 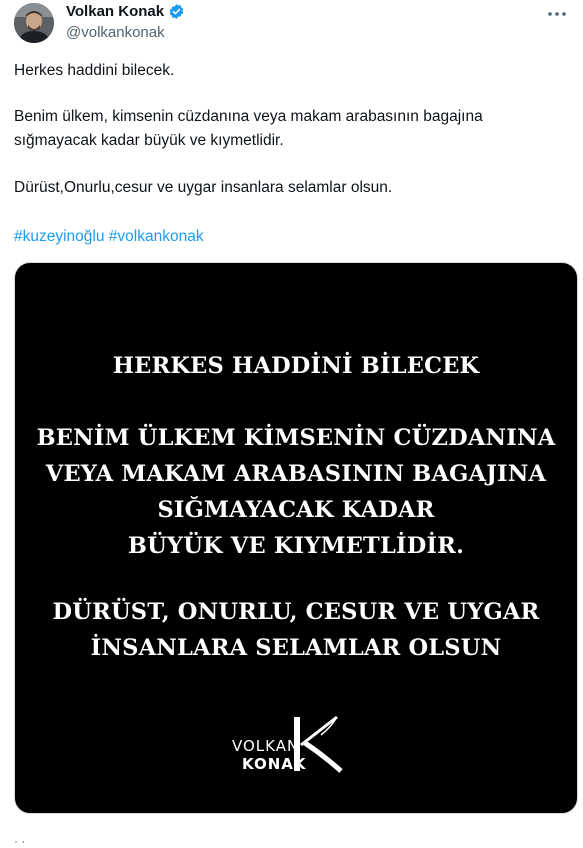 What do you see at coordinates (156, 236) in the screenshot?
I see `hashtag-link: #volkankonak` at bounding box center [156, 236].